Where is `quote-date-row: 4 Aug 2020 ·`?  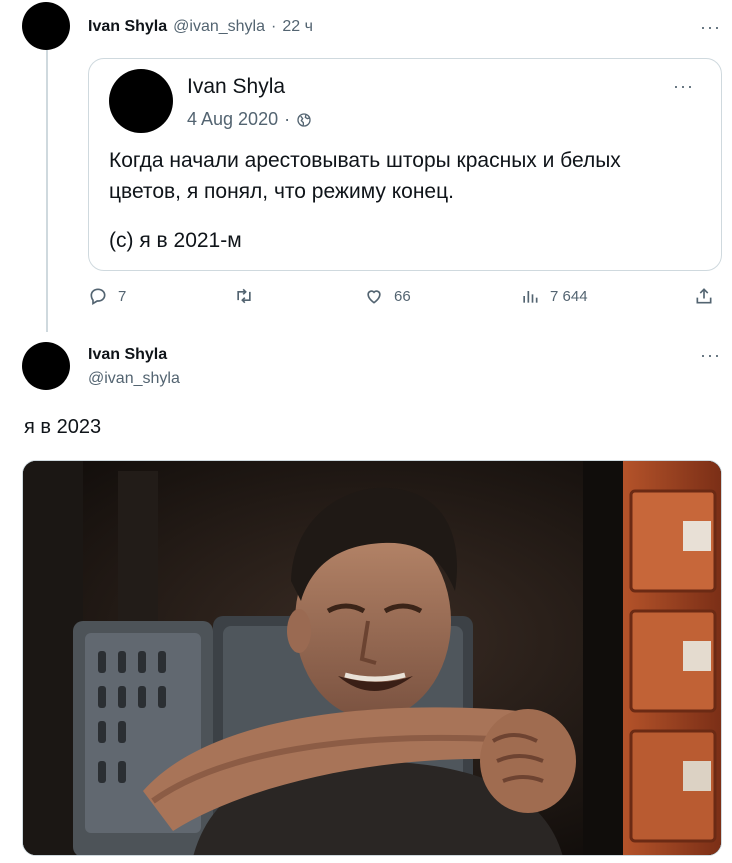
quote-date-row: 4 Aug 2020 · is located at coordinates (249, 119).